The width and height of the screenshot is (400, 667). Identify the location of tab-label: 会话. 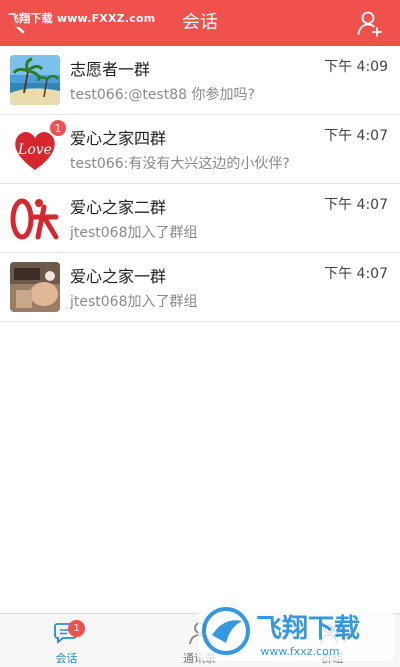
(66, 658).